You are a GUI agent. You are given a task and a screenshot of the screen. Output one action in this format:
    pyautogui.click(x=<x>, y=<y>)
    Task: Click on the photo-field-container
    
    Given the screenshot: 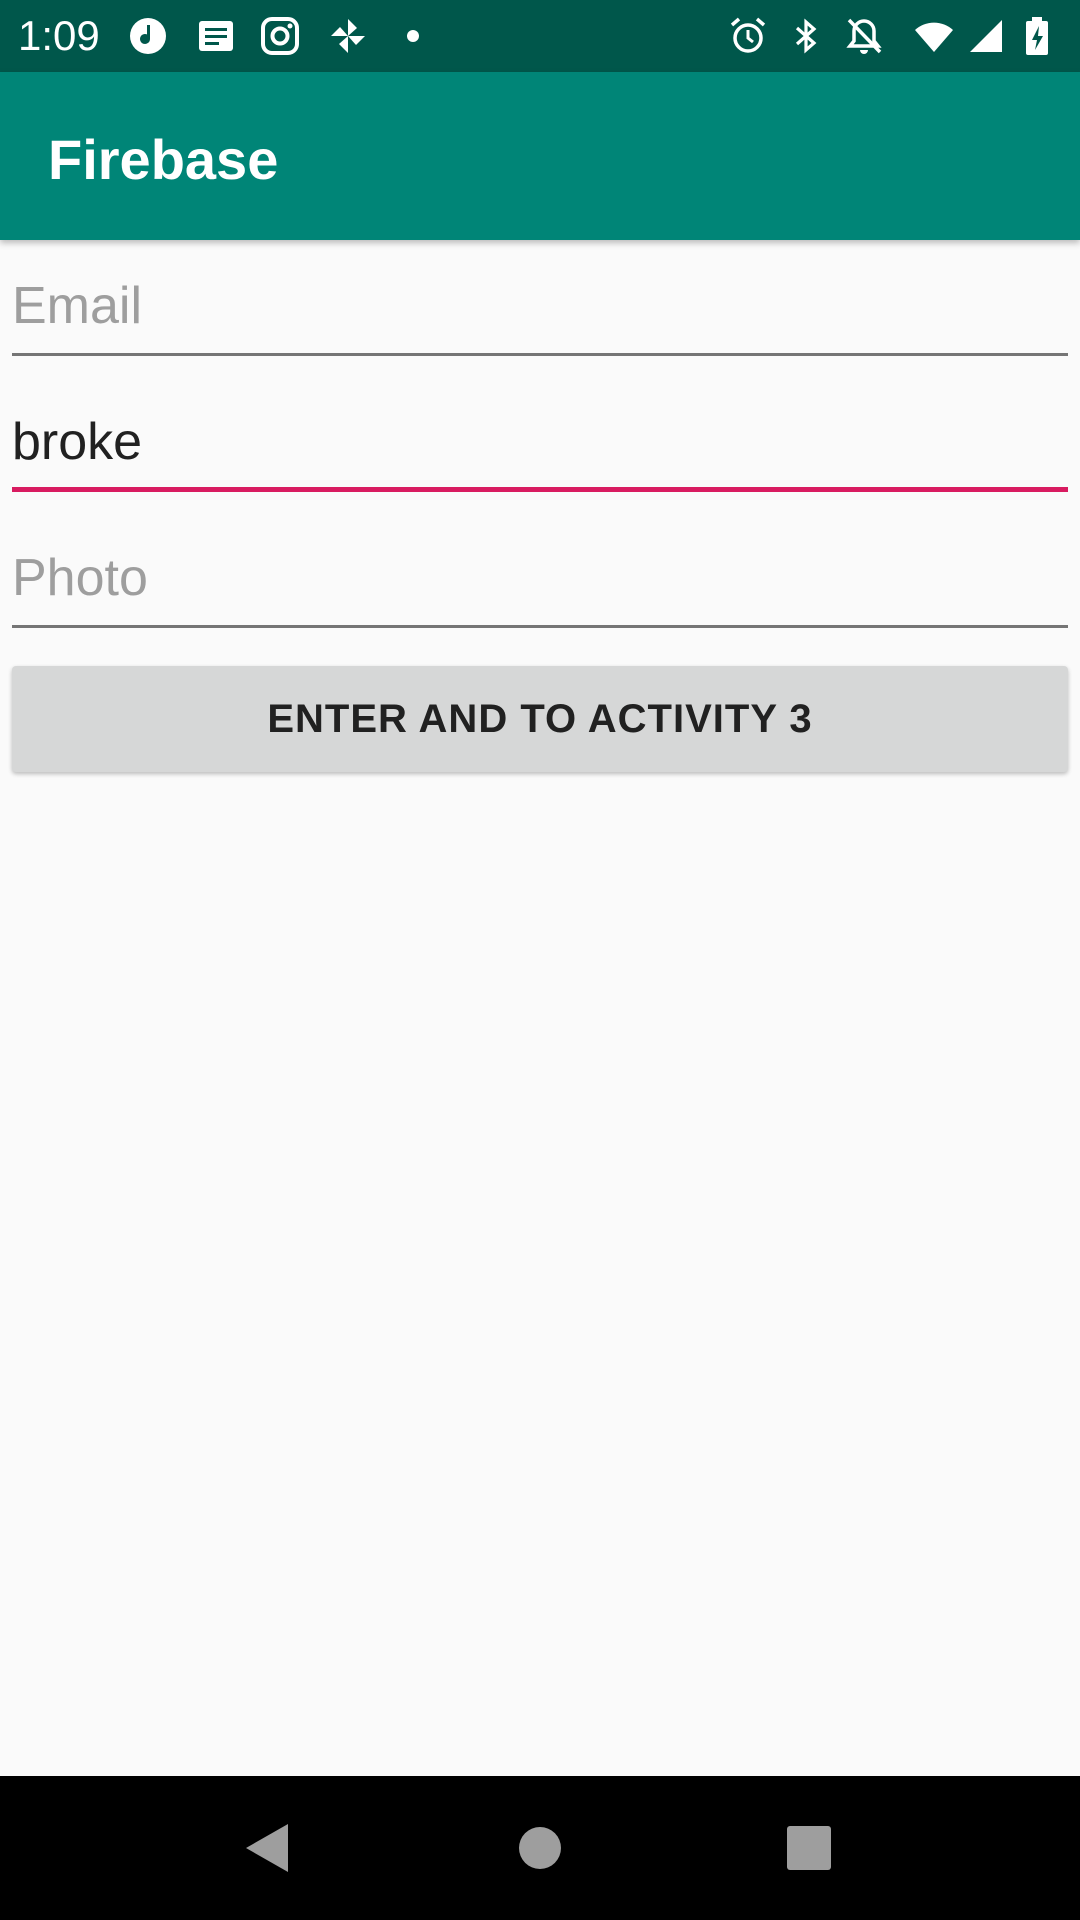 What is the action you would take?
    pyautogui.click(x=540, y=573)
    